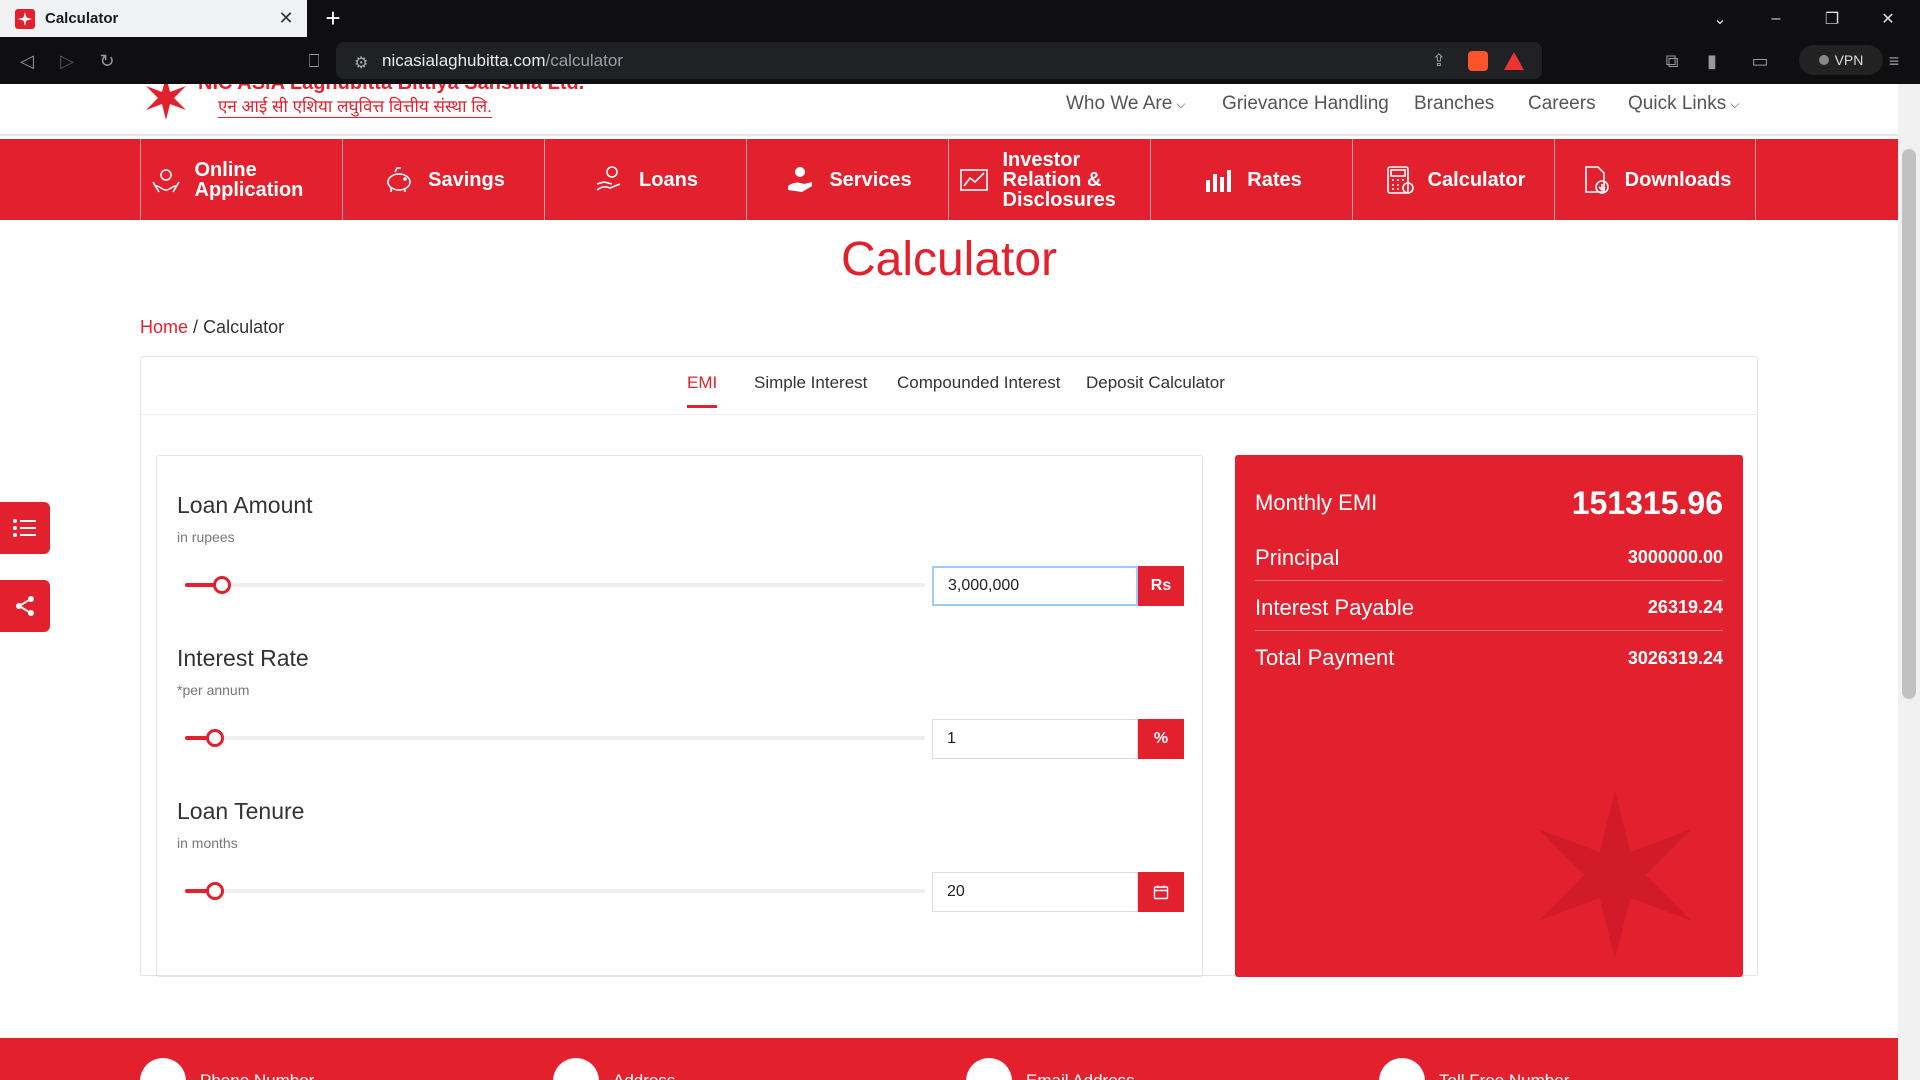 The image size is (1920, 1080). Describe the element at coordinates (166, 180) in the screenshot. I see `hands-heart-icon` at that location.